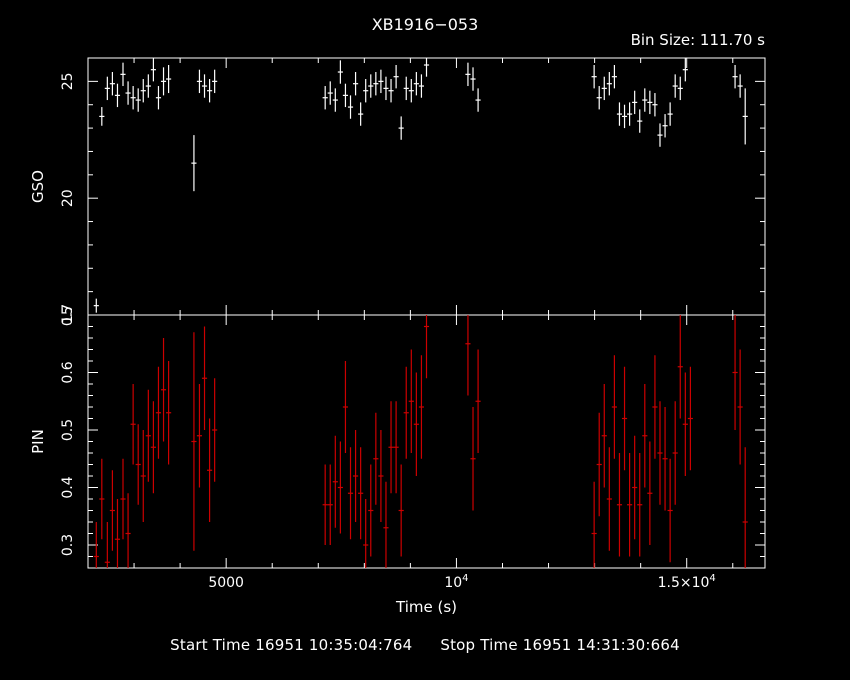 Image resolution: width=850 pixels, height=680 pixels. Describe the element at coordinates (68, 198) in the screenshot. I see `y-tick-label: 20` at that location.